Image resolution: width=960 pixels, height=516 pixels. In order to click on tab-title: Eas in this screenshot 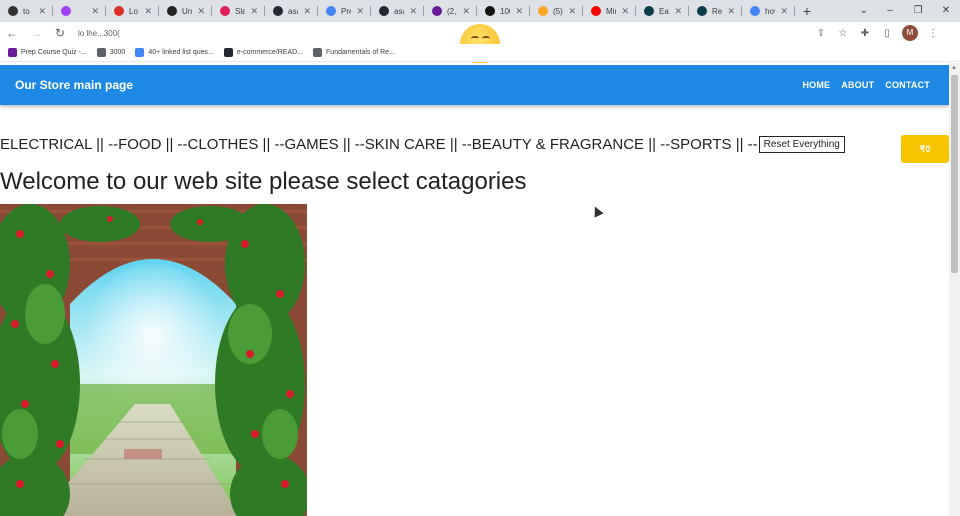, I will do `click(664, 11)`.